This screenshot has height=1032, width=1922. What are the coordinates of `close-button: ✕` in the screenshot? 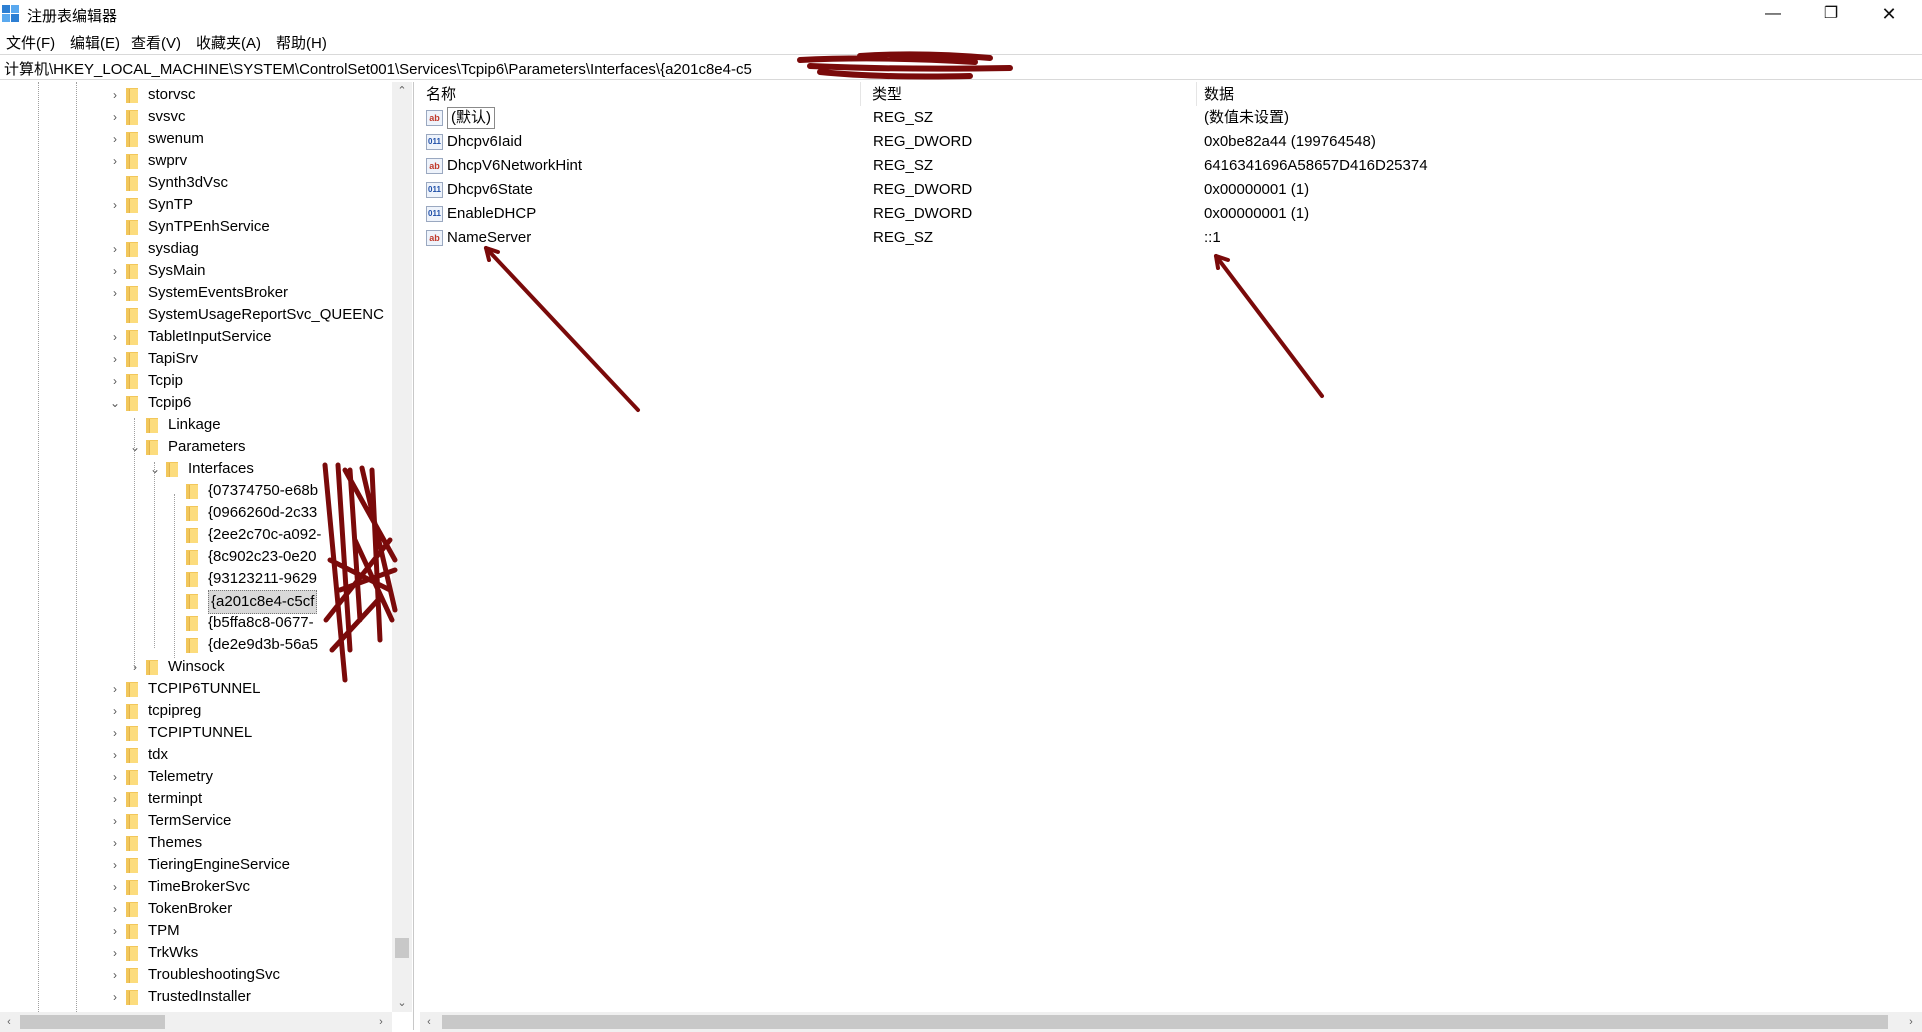 It's located at (1889, 15).